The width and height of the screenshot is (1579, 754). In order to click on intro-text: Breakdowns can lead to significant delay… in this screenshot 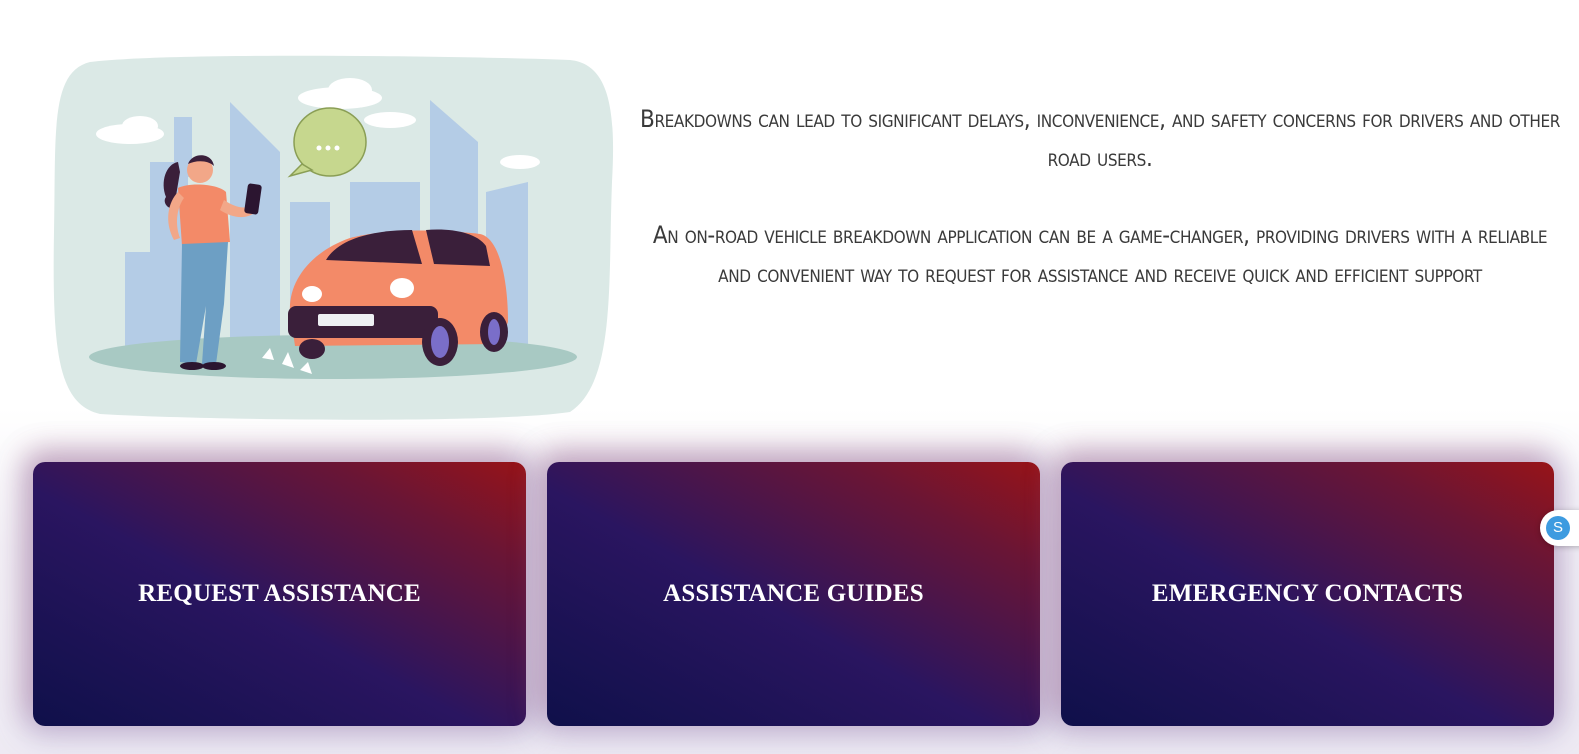, I will do `click(1100, 197)`.